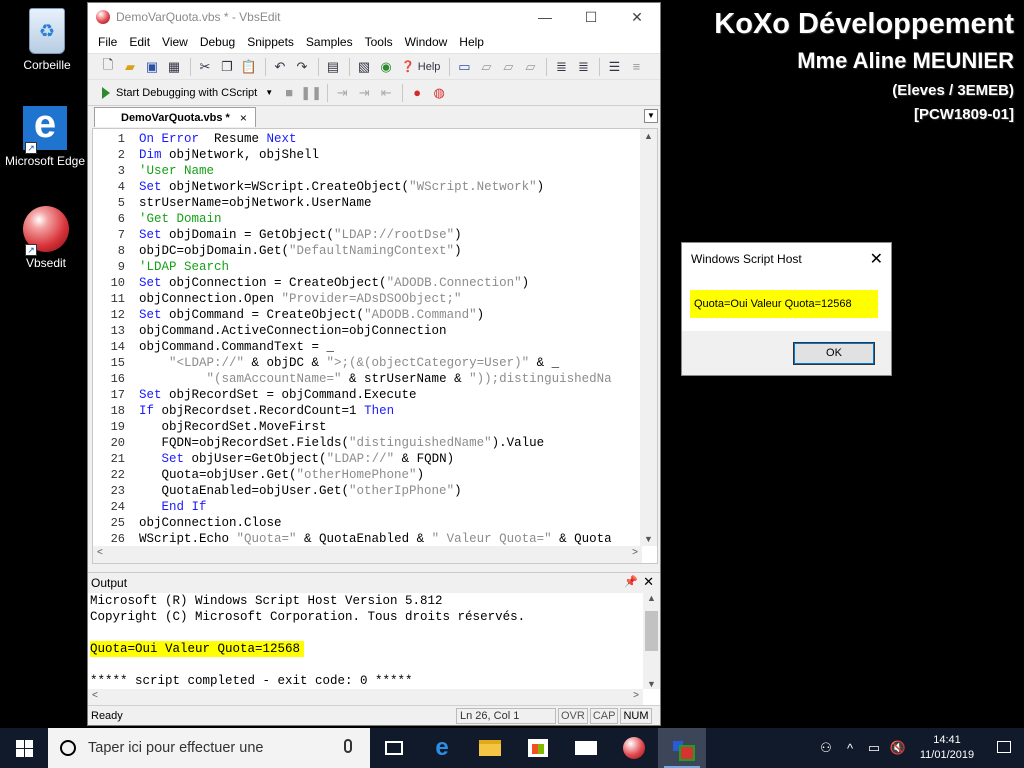 The height and width of the screenshot is (768, 1024). What do you see at coordinates (947, 748) in the screenshot?
I see `clock: 14:41 11/01/2019` at bounding box center [947, 748].